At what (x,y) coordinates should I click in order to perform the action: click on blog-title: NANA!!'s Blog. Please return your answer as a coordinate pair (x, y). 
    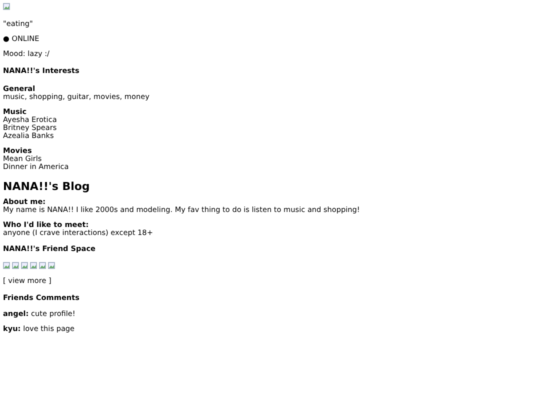
    Looking at the image, I should click on (47, 186).